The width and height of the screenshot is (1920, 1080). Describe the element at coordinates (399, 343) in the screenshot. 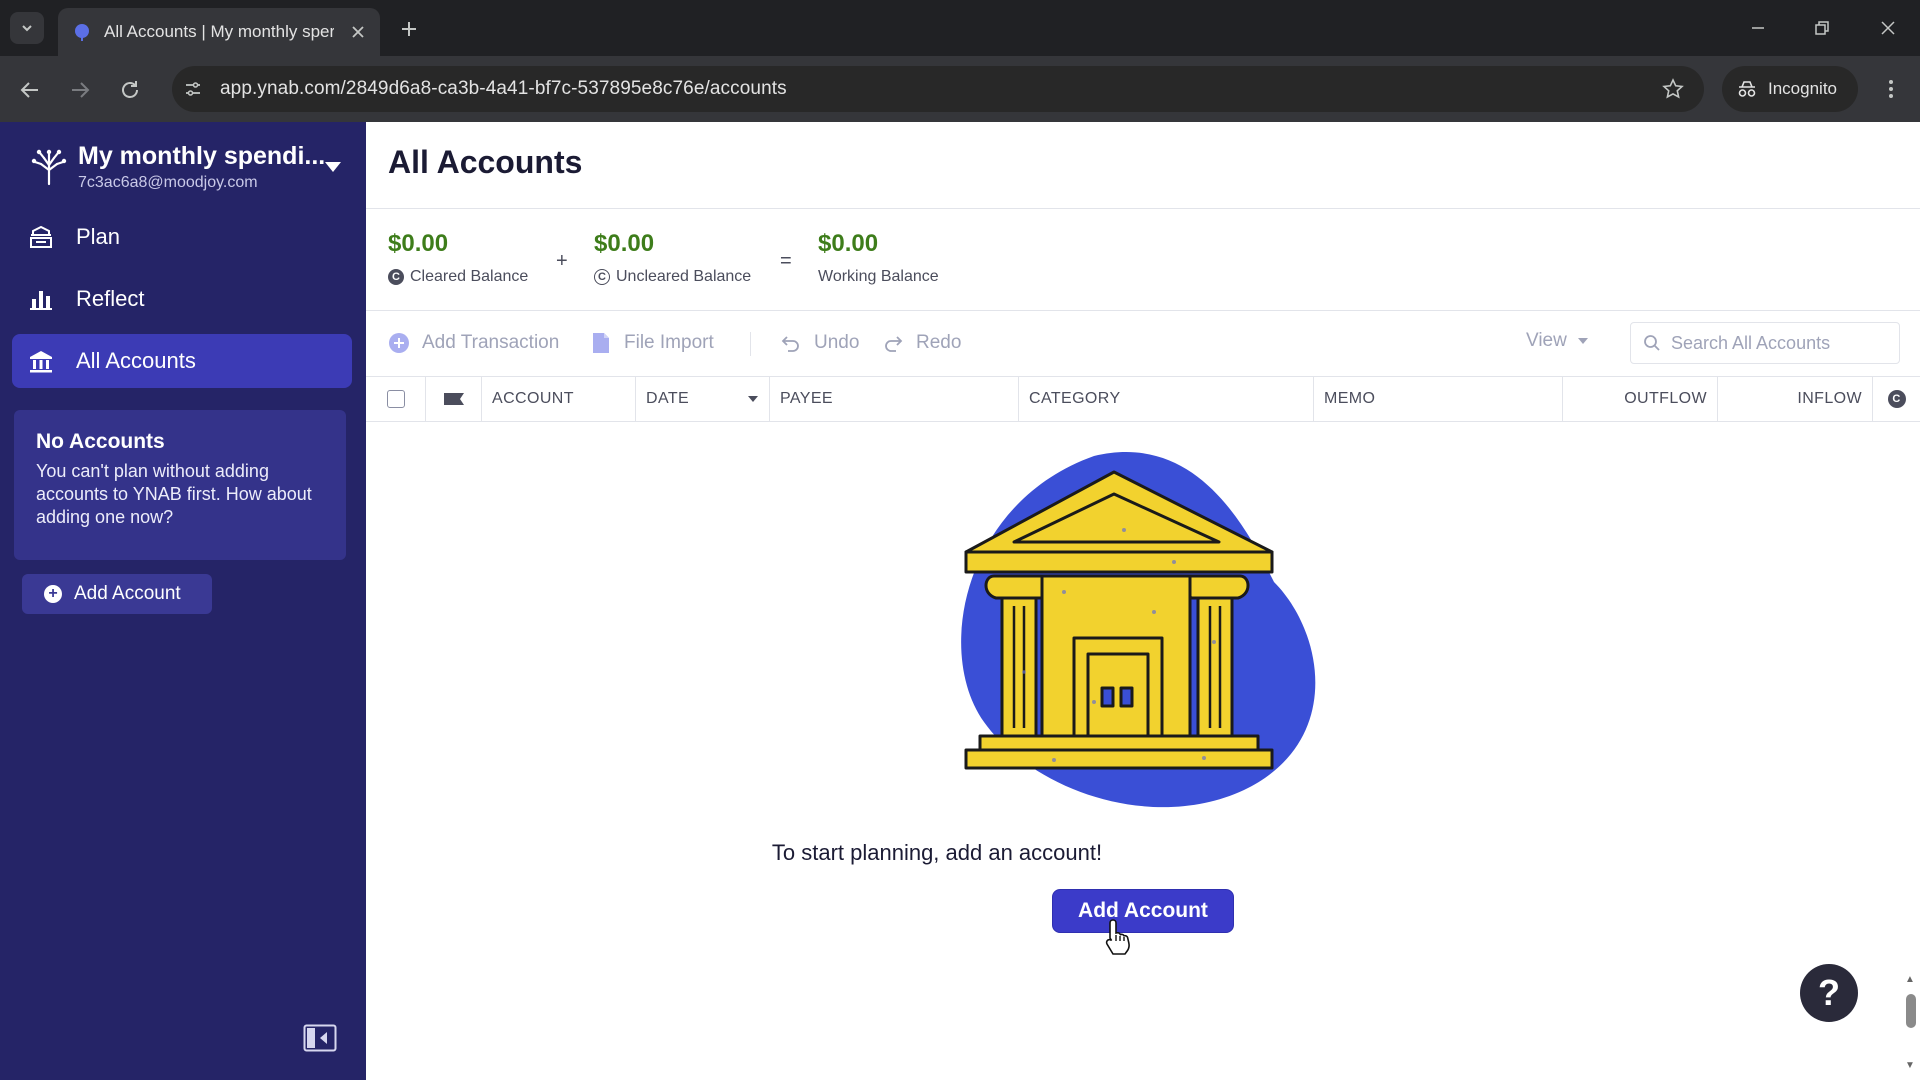

I see `add-circle-icon` at that location.